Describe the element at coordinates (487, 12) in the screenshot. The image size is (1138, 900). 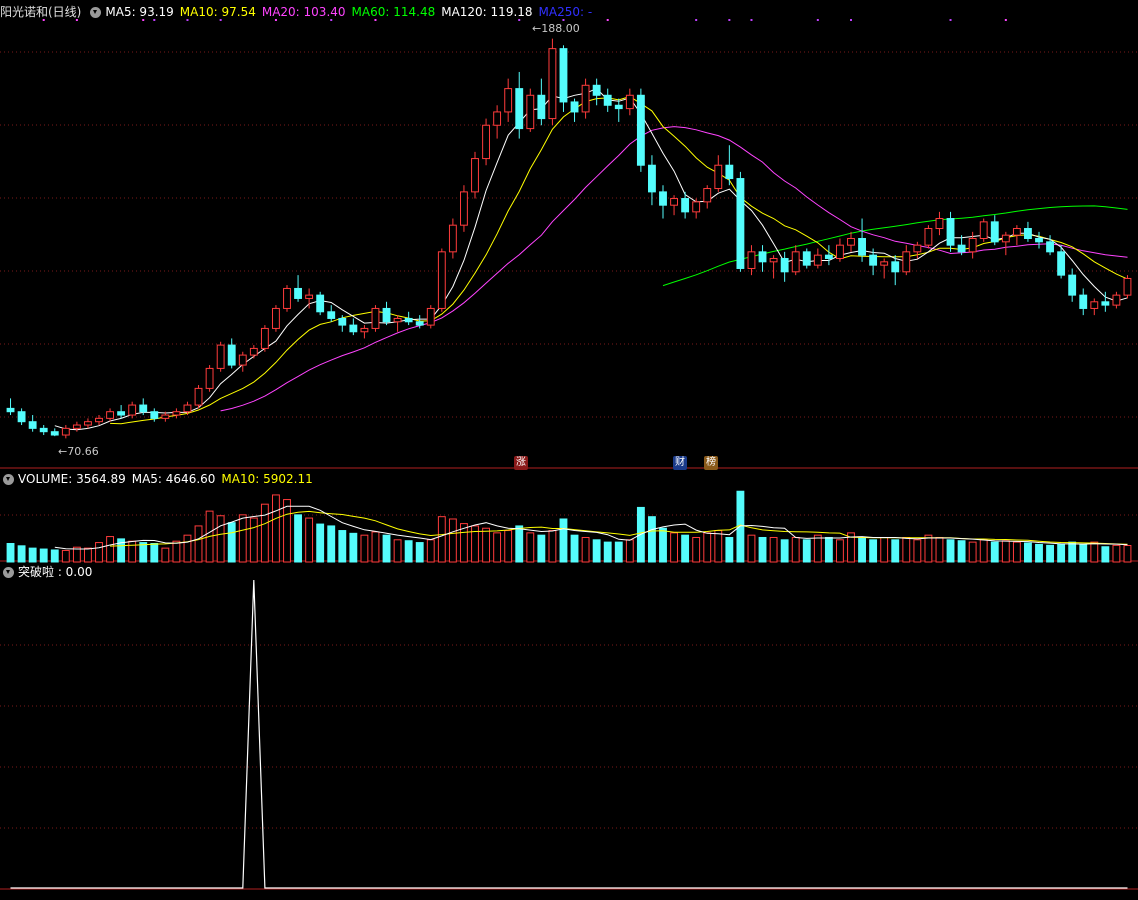
I see `ma-legend-item-4: MA120: 119.18` at that location.